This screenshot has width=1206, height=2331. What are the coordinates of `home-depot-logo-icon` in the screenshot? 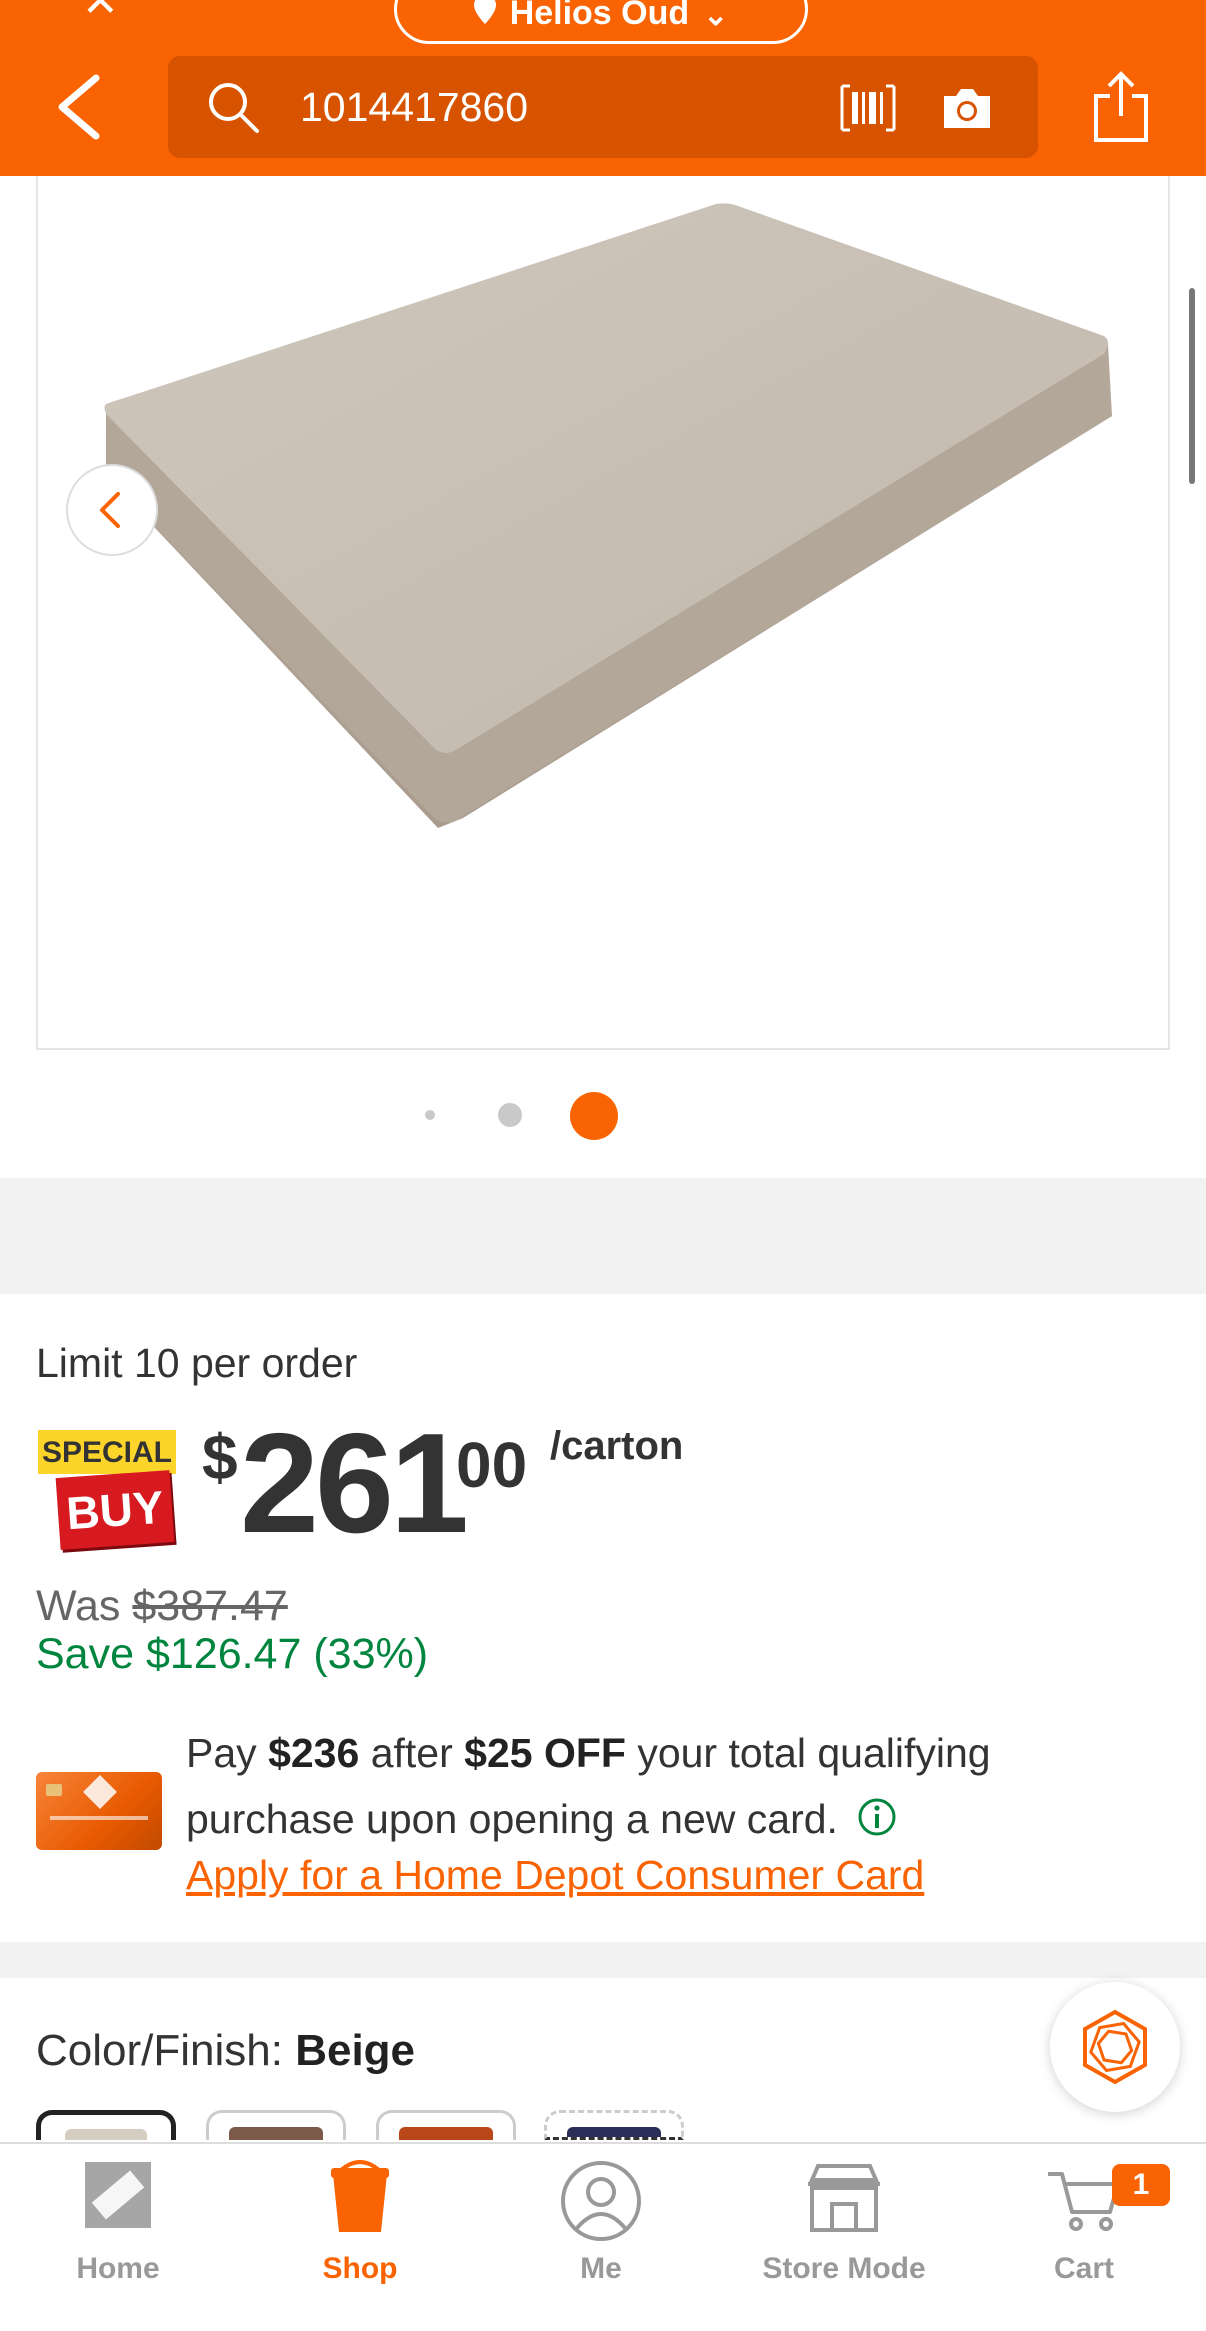 It's located at (118, 2197).